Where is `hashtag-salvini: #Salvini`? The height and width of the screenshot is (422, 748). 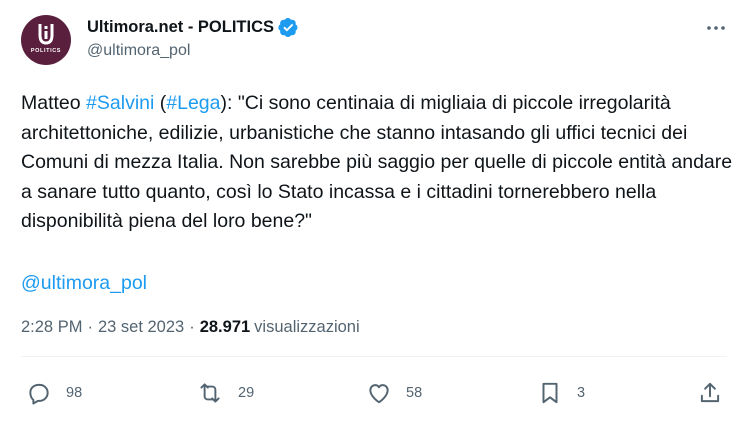 hashtag-salvini: #Salvini is located at coordinates (120, 103).